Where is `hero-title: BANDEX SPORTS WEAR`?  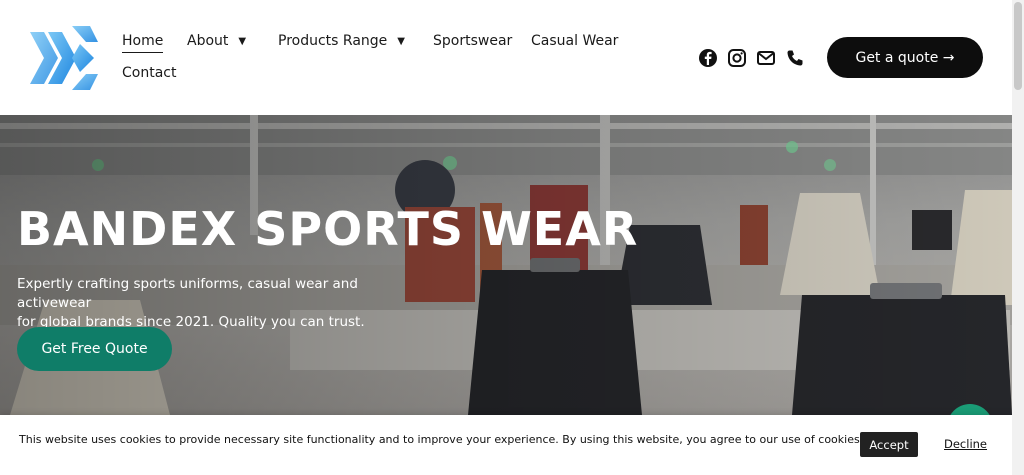
hero-title: BANDEX SPORTS WEAR is located at coordinates (328, 229).